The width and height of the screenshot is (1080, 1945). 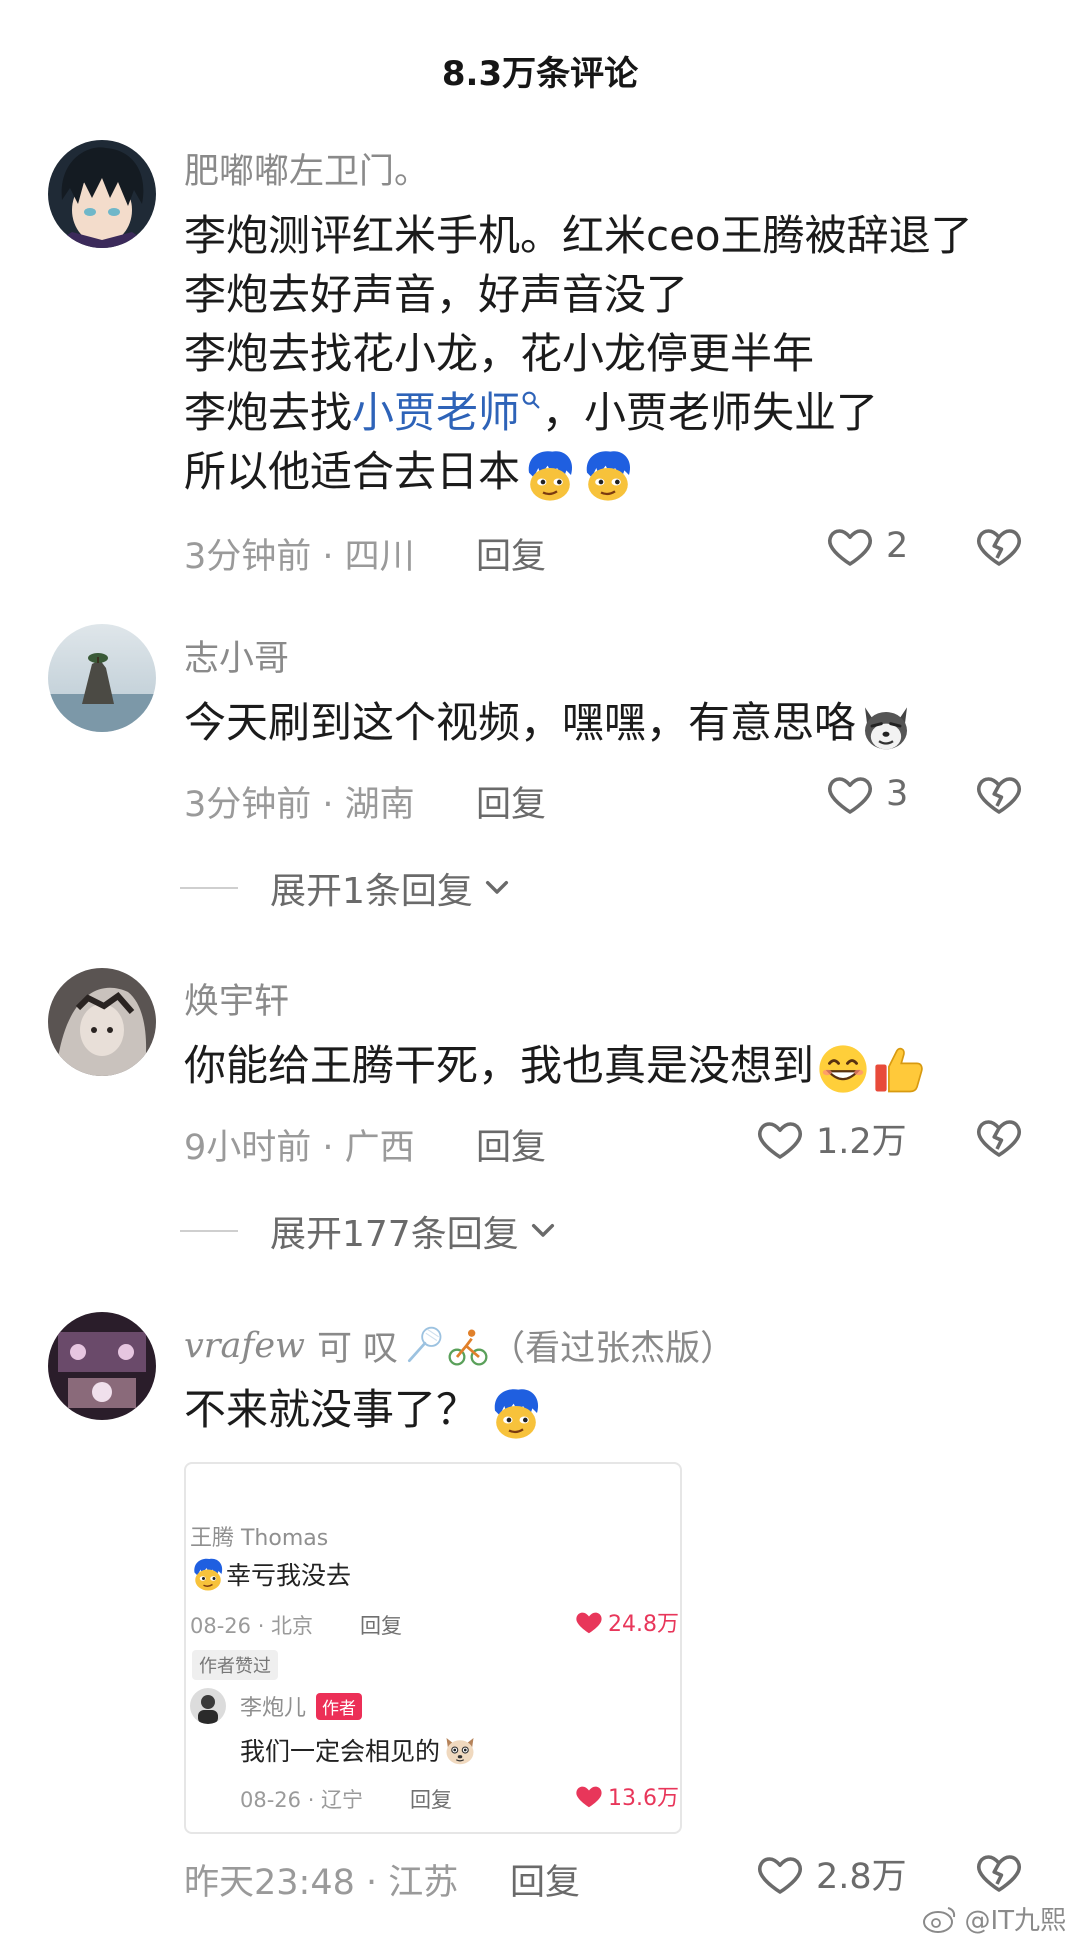 I want to click on quoted-reply-button: 回复, so click(x=381, y=1626).